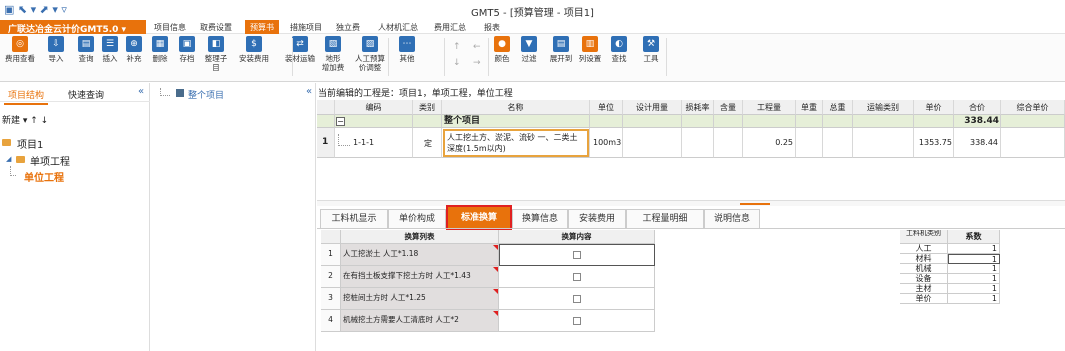 The image size is (1065, 351). What do you see at coordinates (607, 142) in the screenshot?
I see `row-unit: 100m3` at bounding box center [607, 142].